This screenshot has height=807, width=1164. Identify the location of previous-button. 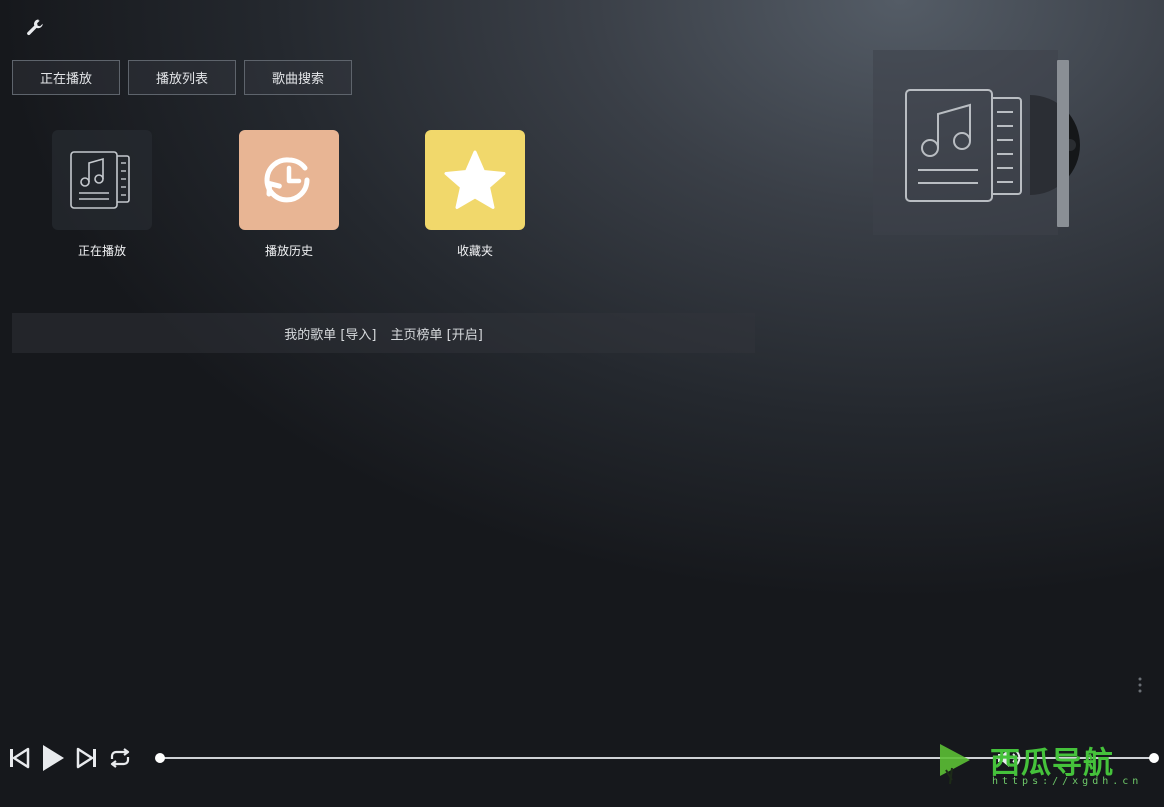
(19, 758).